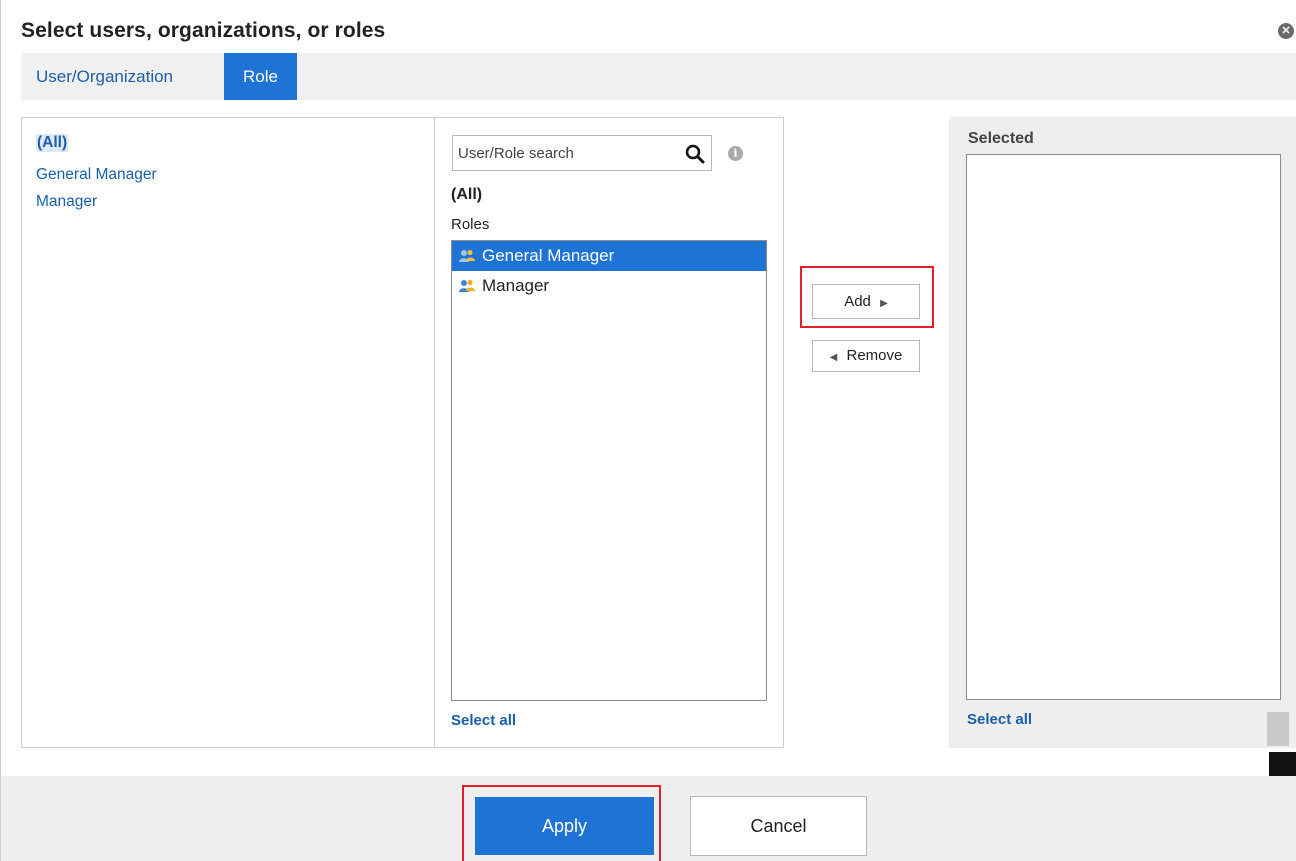 This screenshot has height=861, width=1296. What do you see at coordinates (999, 719) in the screenshot?
I see `select-all-selected-link: Select all` at bounding box center [999, 719].